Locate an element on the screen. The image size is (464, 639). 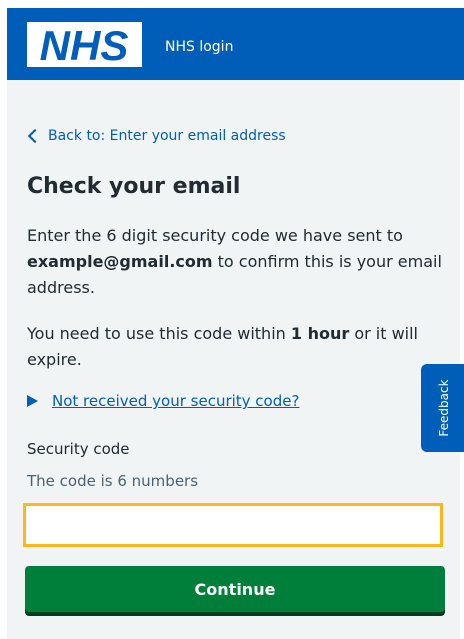
nhs-logo-mark: NHS is located at coordinates (84, 44).